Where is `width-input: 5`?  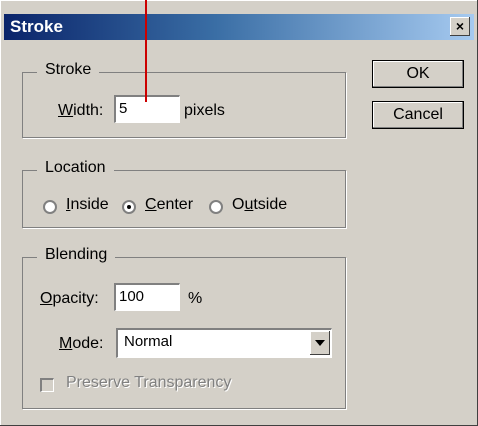 width-input: 5 is located at coordinates (147, 109).